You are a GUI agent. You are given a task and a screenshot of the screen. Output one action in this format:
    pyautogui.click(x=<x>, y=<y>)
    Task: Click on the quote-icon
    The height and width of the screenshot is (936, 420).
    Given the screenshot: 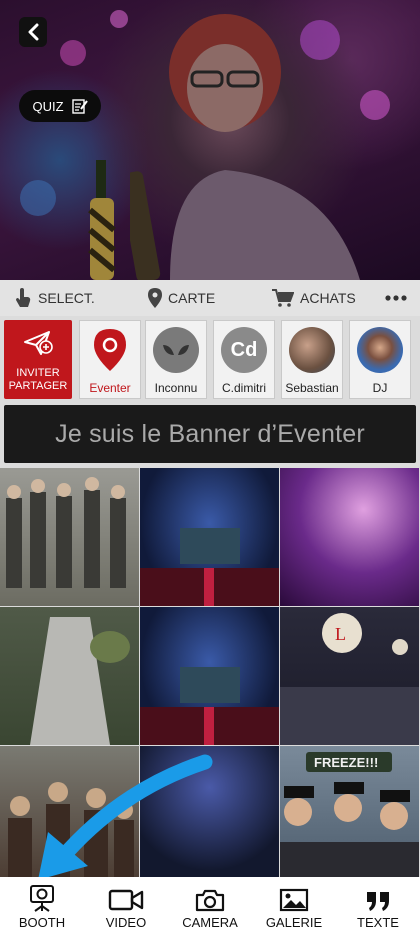 What is the action you would take?
    pyautogui.click(x=378, y=901)
    